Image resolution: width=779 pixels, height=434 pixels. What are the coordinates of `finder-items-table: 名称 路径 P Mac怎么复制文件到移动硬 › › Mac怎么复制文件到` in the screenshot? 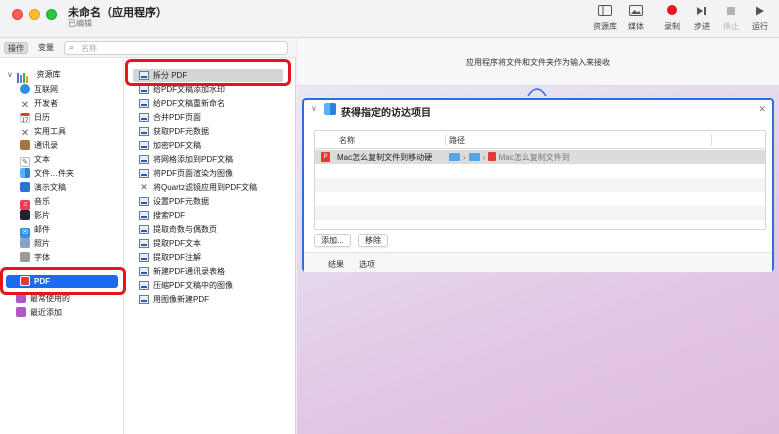 It's located at (540, 180).